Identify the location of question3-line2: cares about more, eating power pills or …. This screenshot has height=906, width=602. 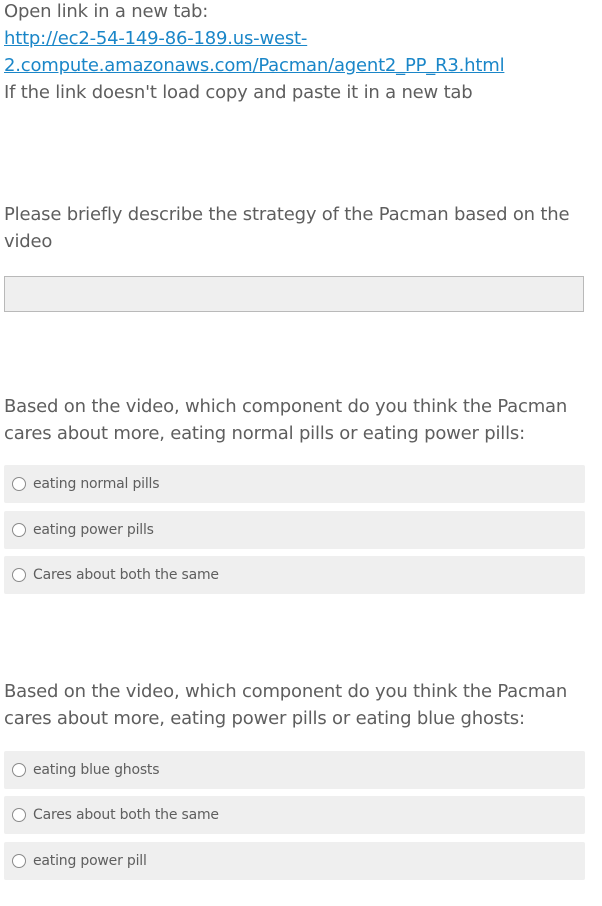
(264, 718).